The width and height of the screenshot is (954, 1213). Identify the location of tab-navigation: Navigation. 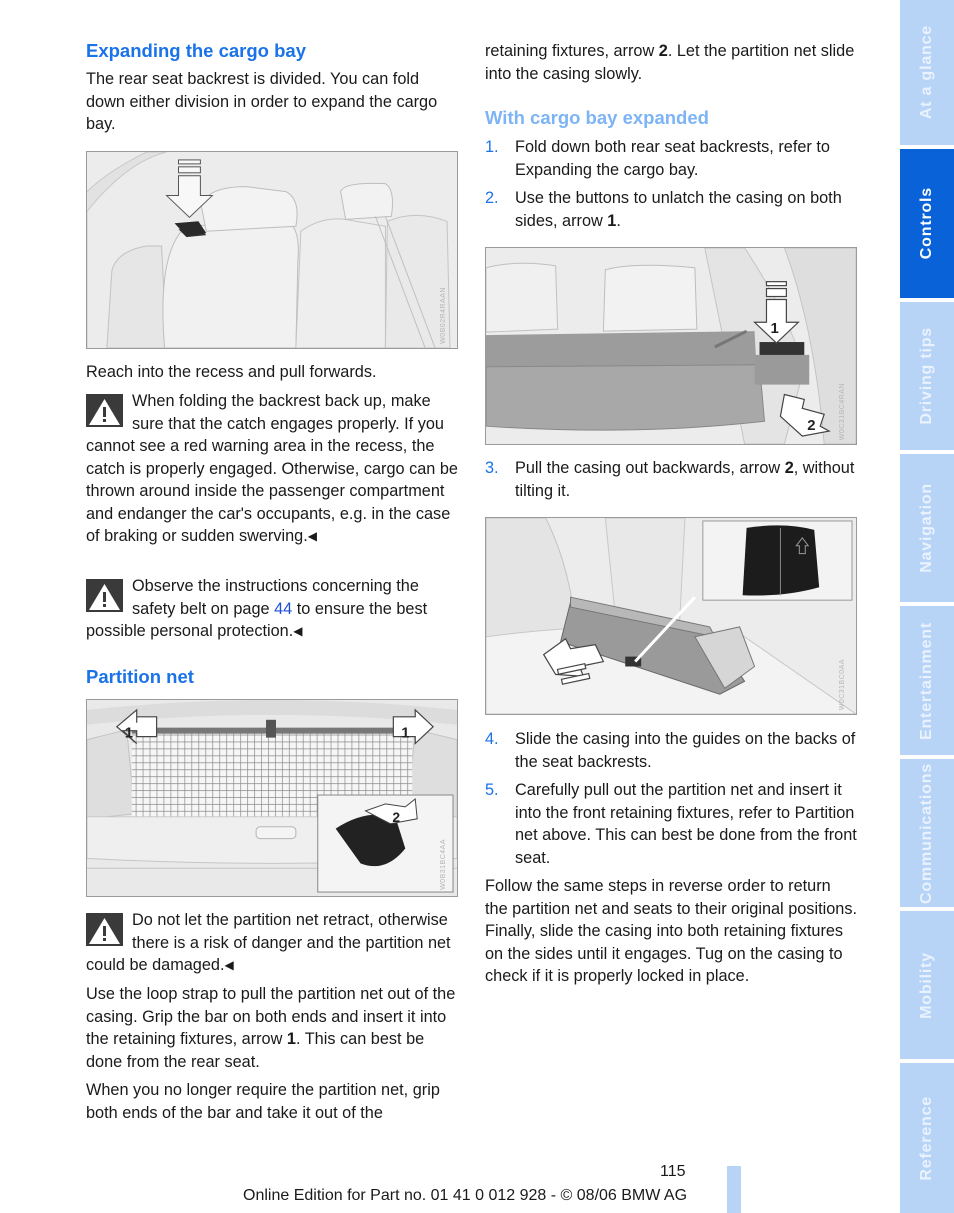
(927, 528).